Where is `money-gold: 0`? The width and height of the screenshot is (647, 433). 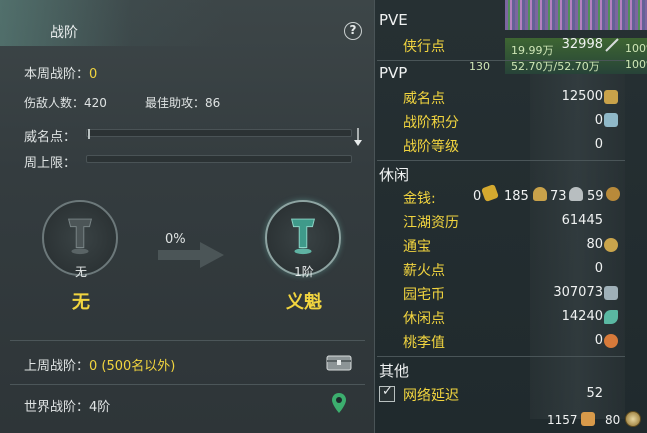 money-gold: 0 is located at coordinates (477, 196).